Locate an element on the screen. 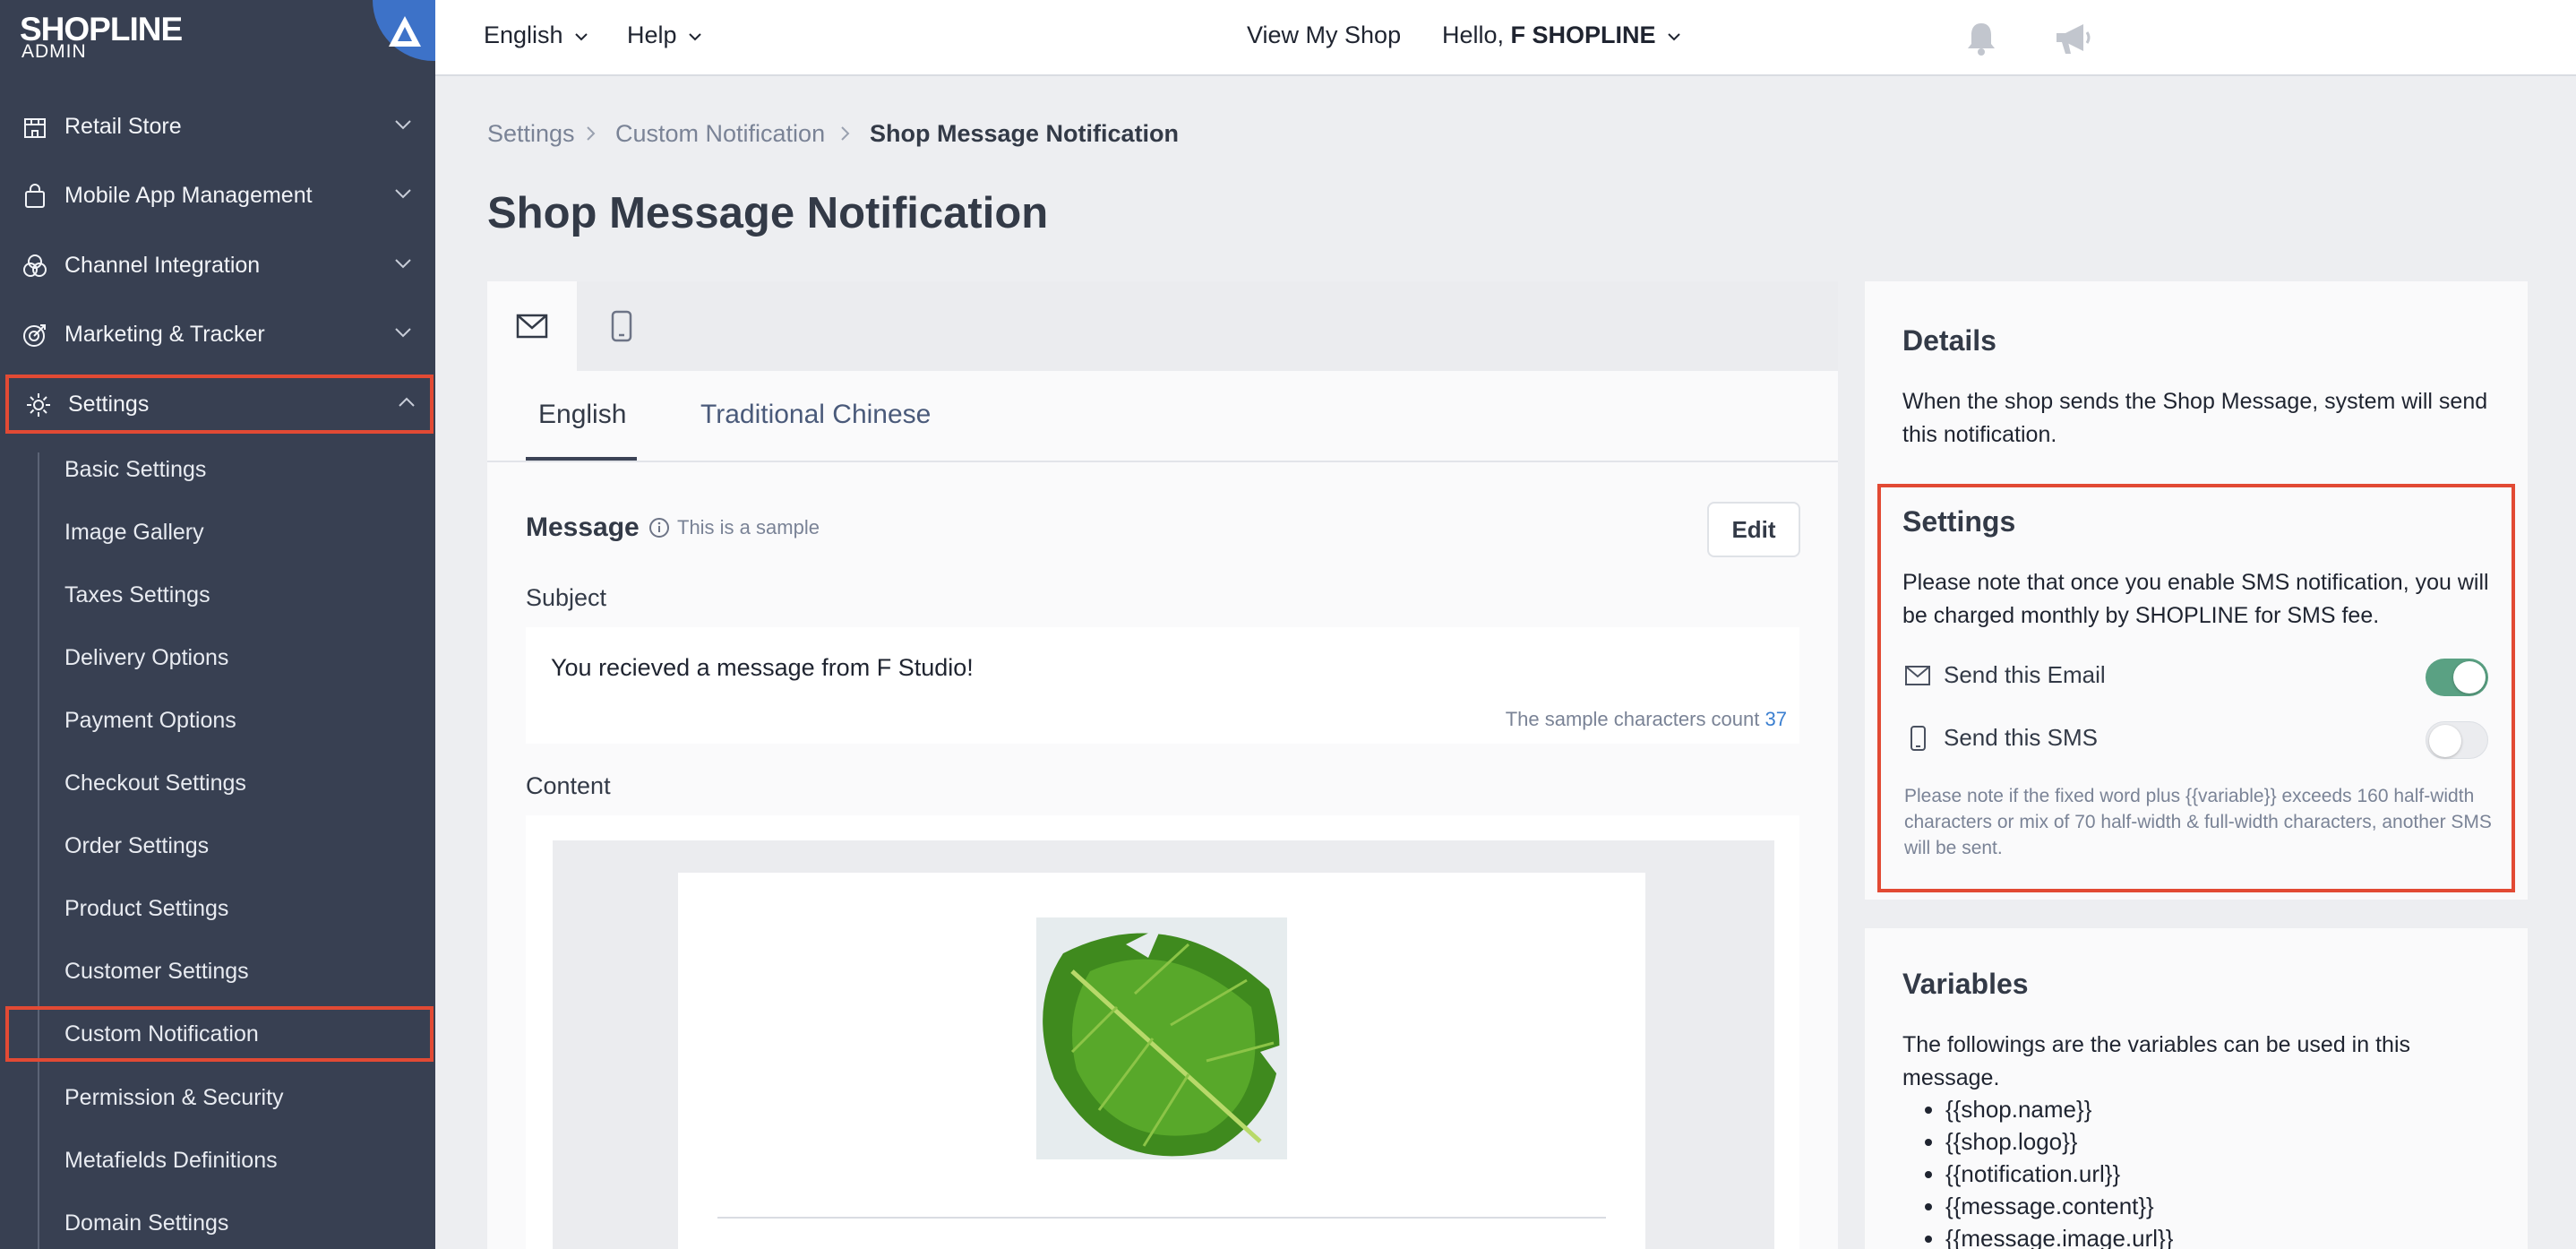  sidebar-subitem-image-gallery: Image Gallery is located at coordinates (134, 532).